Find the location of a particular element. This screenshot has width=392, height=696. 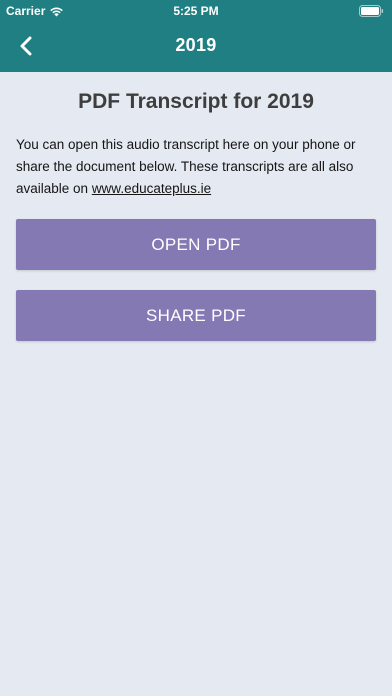

nav-title: 2019 is located at coordinates (196, 45).